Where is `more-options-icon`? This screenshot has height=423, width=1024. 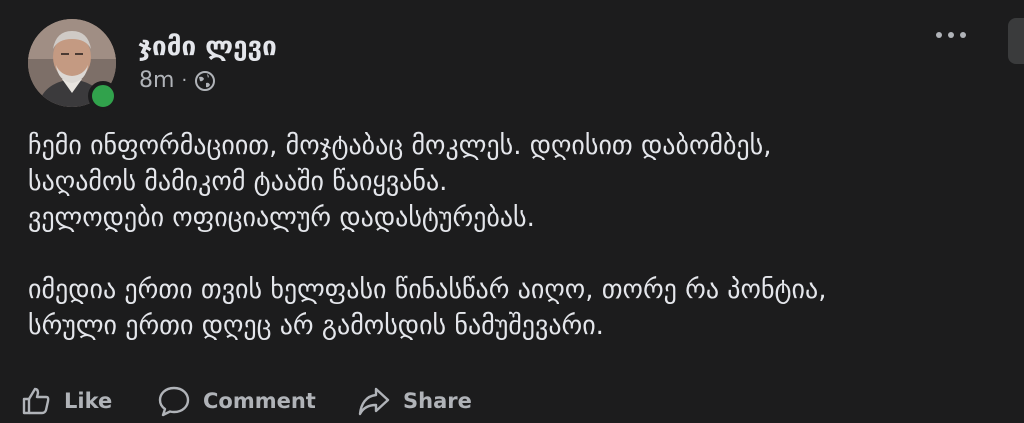
more-options-icon is located at coordinates (951, 35).